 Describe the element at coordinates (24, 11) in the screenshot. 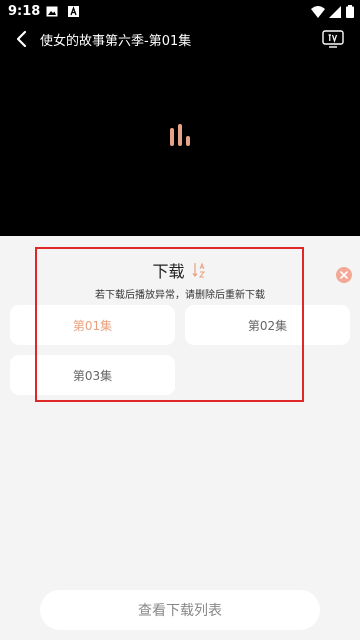

I see `status-time: 9:18` at that location.